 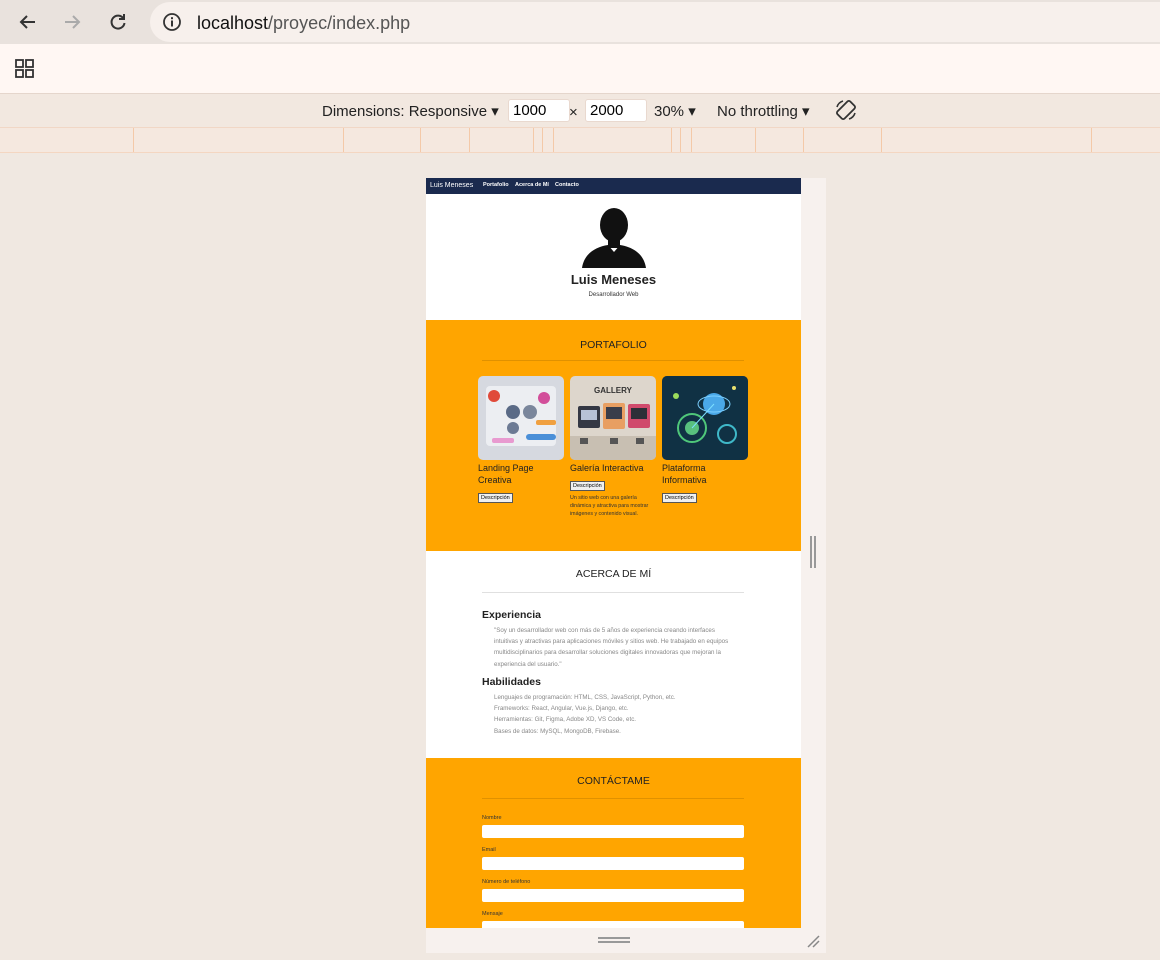 What do you see at coordinates (28, 22) in the screenshot?
I see `back-arrow-icon` at bounding box center [28, 22].